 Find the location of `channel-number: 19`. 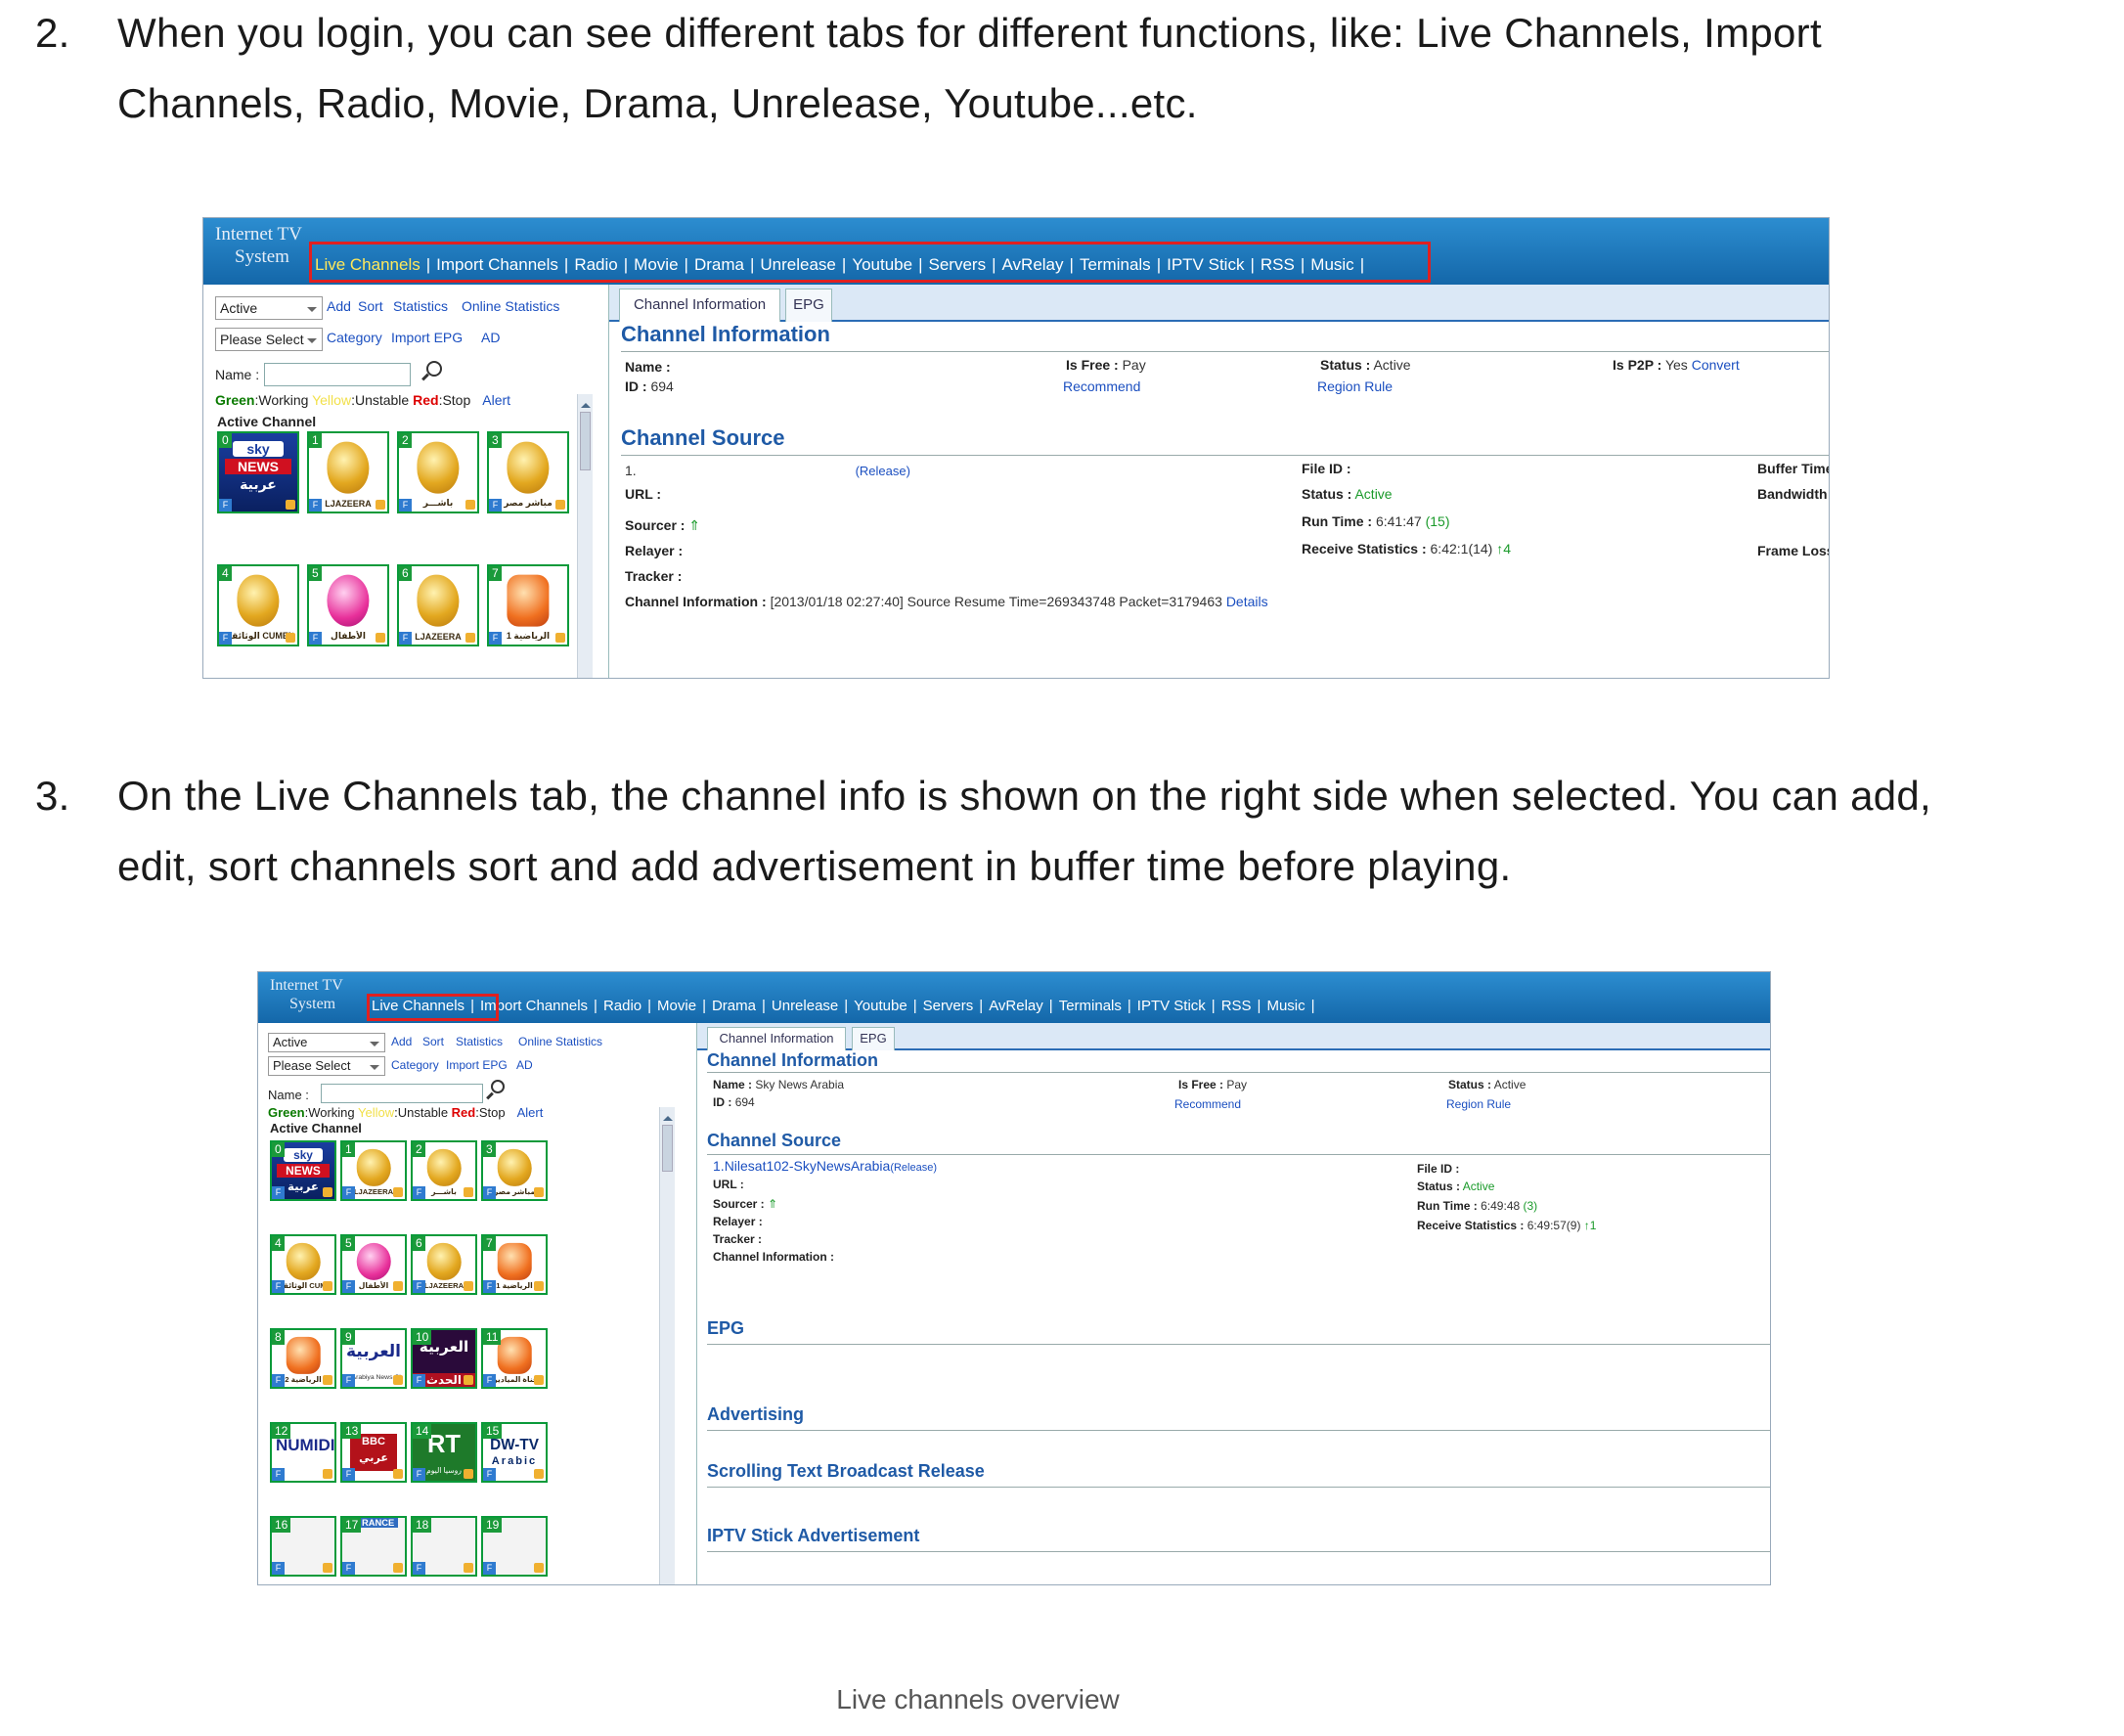

channel-number: 19 is located at coordinates (493, 1525).